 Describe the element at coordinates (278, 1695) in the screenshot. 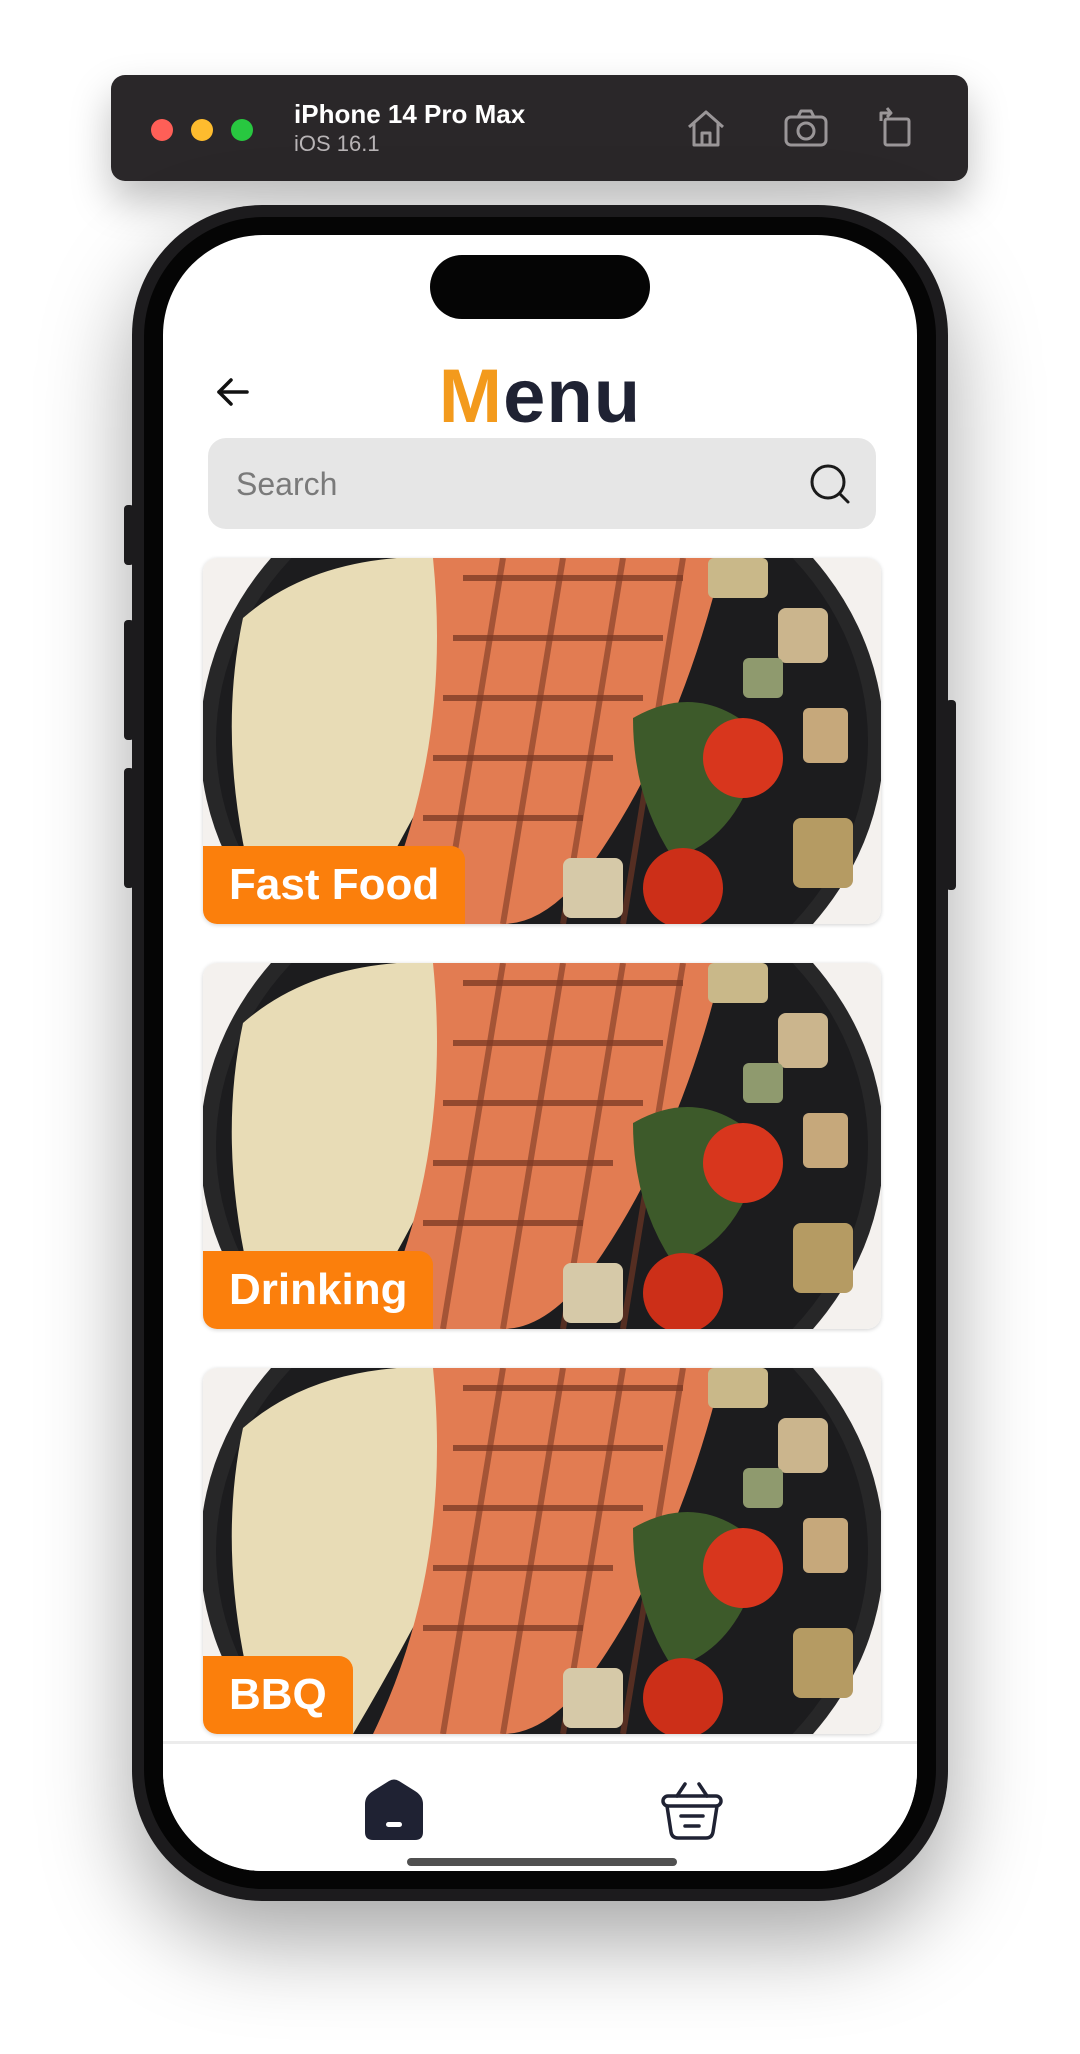

I see `category-label: BBQ` at that location.